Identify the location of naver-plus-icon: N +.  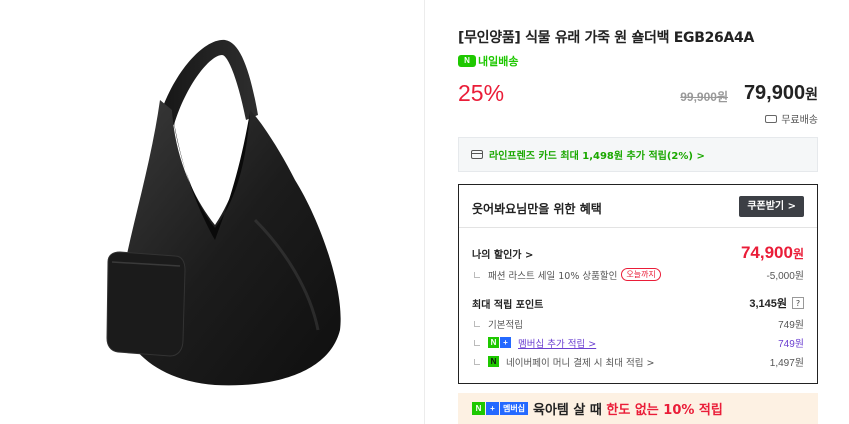
(499, 342).